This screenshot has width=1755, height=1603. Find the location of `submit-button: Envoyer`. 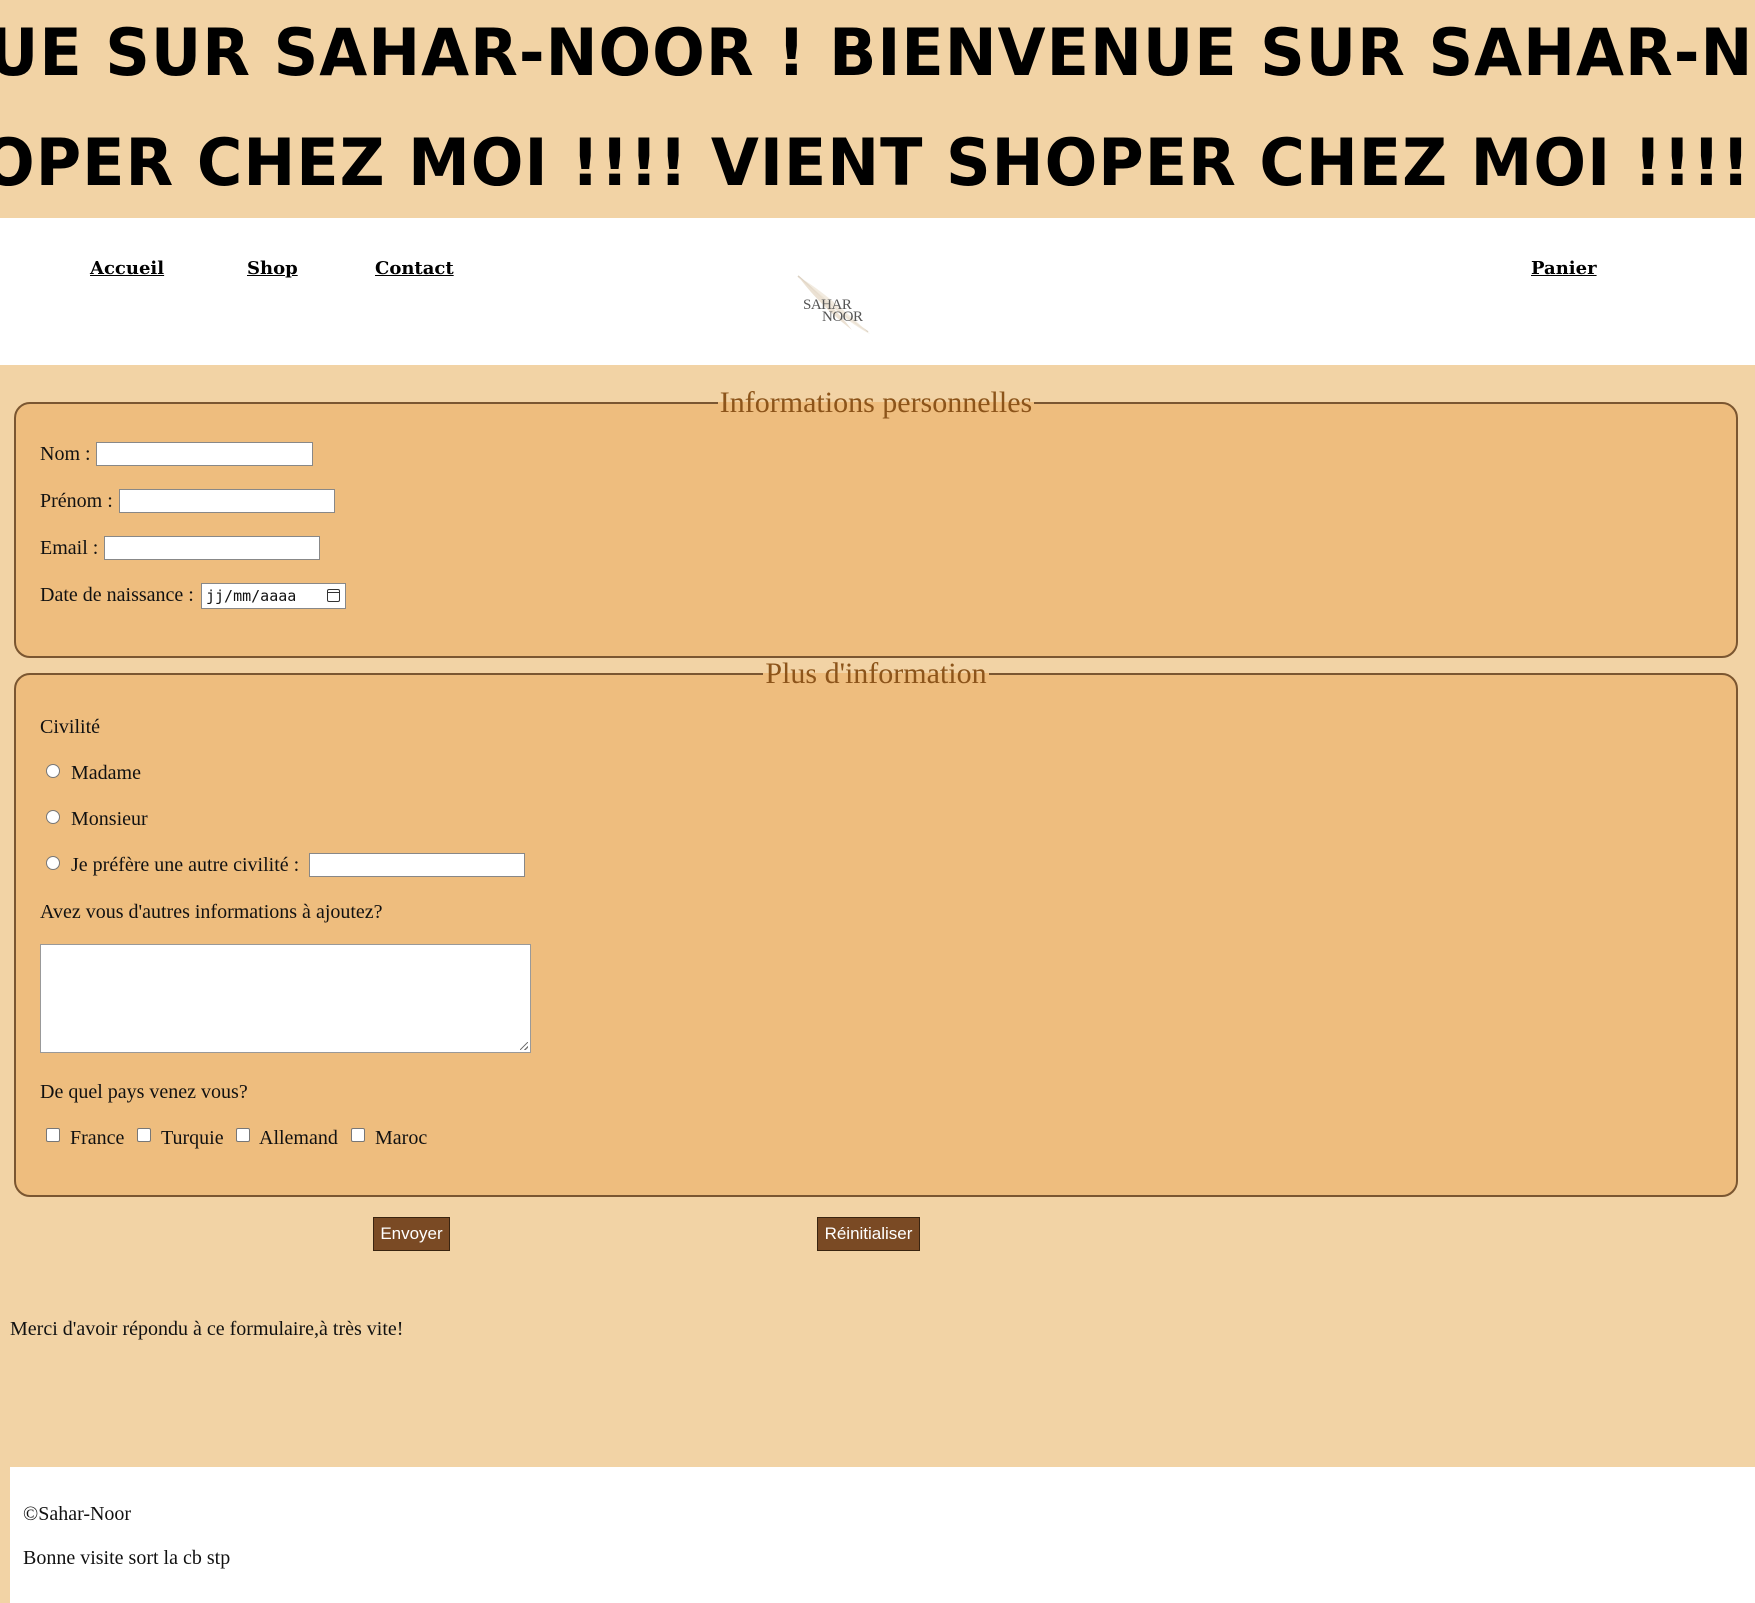

submit-button: Envoyer is located at coordinates (411, 1234).